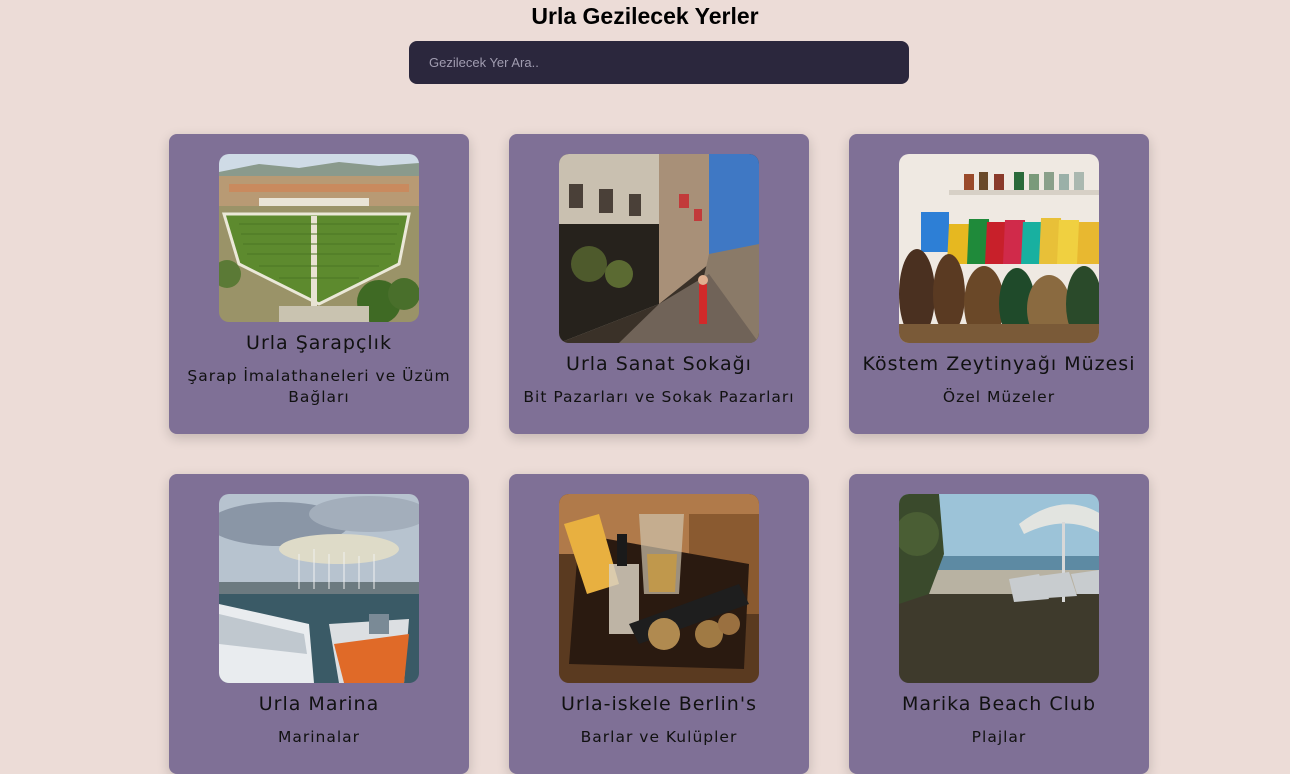 The width and height of the screenshot is (1290, 774). What do you see at coordinates (659, 248) in the screenshot?
I see `street-photo` at bounding box center [659, 248].